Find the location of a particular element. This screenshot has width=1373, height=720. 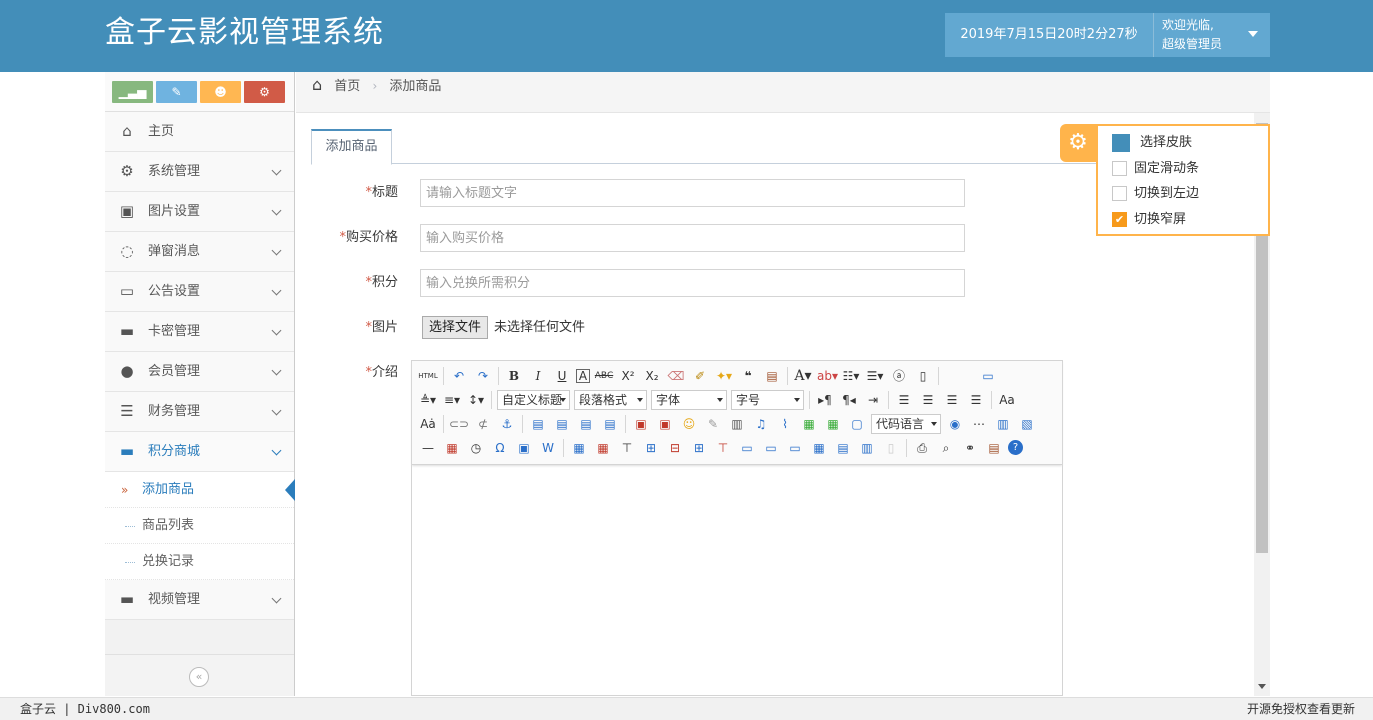

clear-doc-icon: ▯ is located at coordinates (923, 376).